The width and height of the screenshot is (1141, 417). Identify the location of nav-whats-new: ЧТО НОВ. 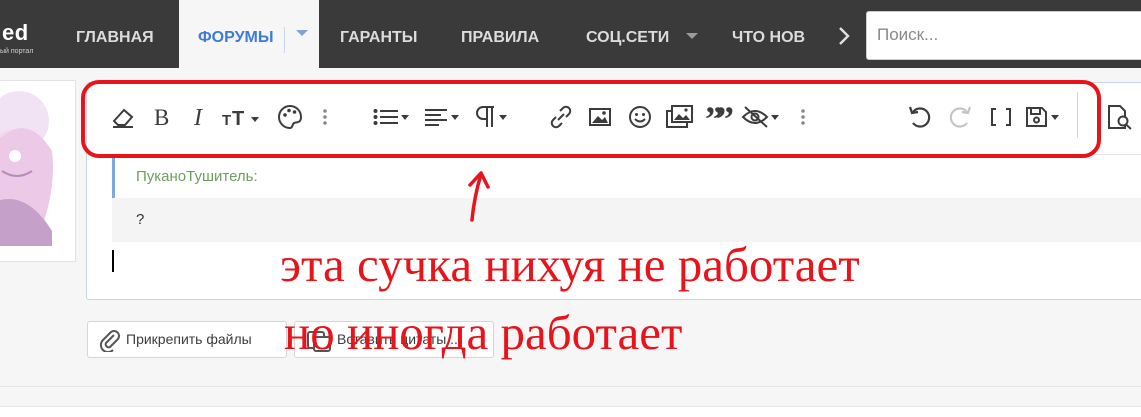
(772, 34).